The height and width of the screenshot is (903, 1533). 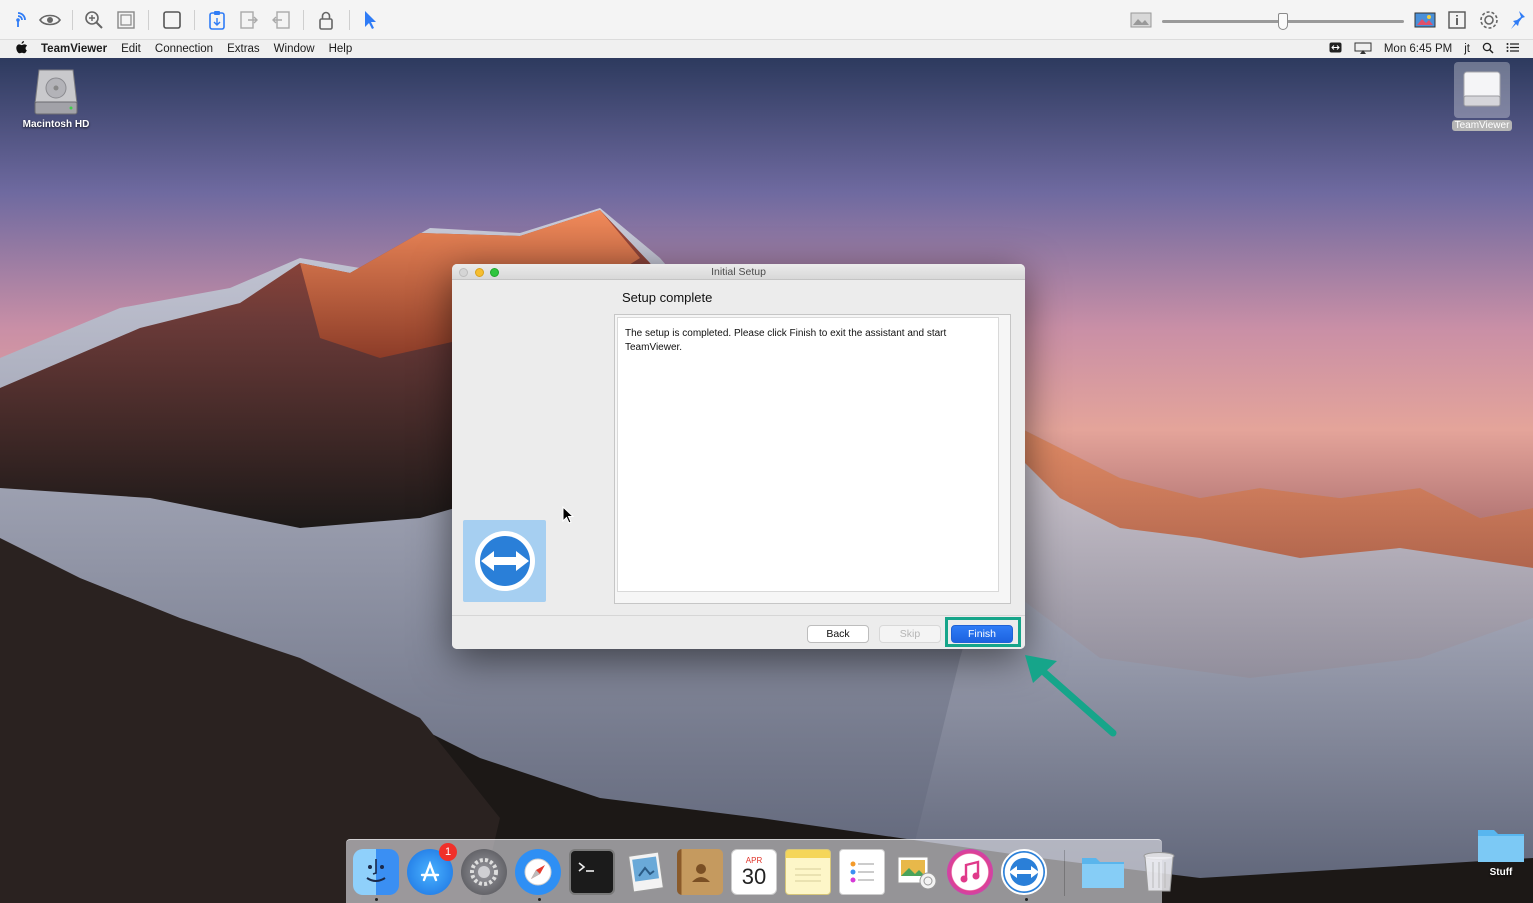 What do you see at coordinates (1518, 20) in the screenshot?
I see `pin-icon` at bounding box center [1518, 20].